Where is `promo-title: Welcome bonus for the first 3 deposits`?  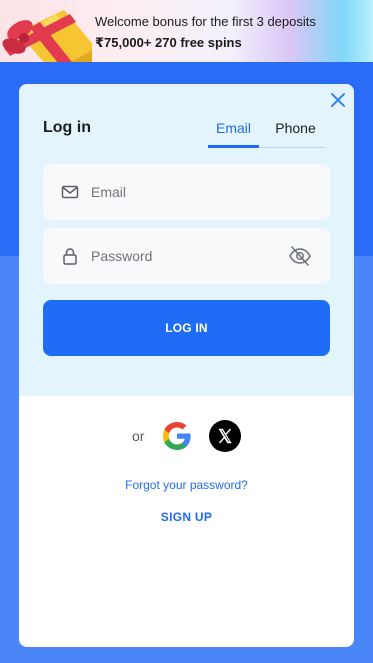
promo-title: Welcome bonus for the first 3 deposits is located at coordinates (205, 21).